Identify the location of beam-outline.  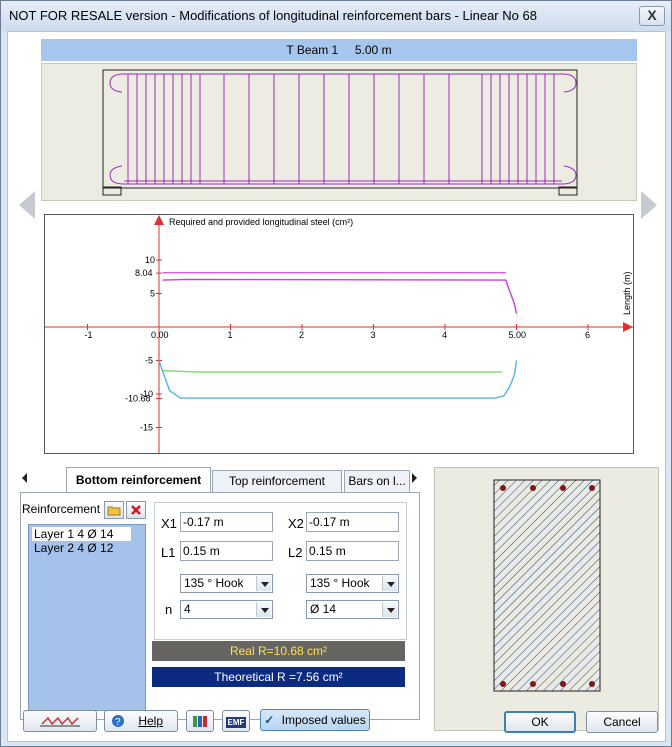
(340, 129).